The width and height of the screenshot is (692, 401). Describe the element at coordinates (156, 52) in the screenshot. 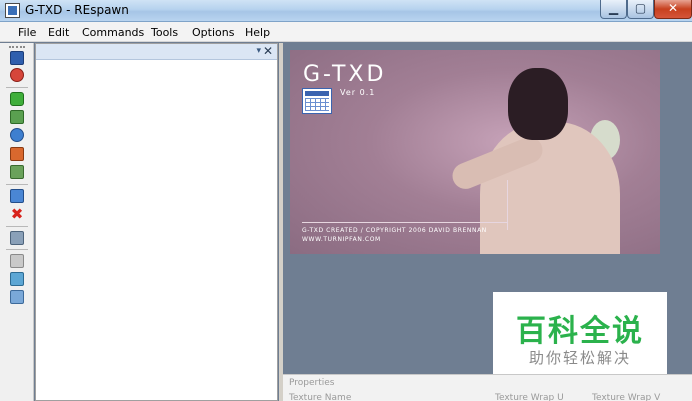

I see `panel-header: ▾ ✕` at that location.